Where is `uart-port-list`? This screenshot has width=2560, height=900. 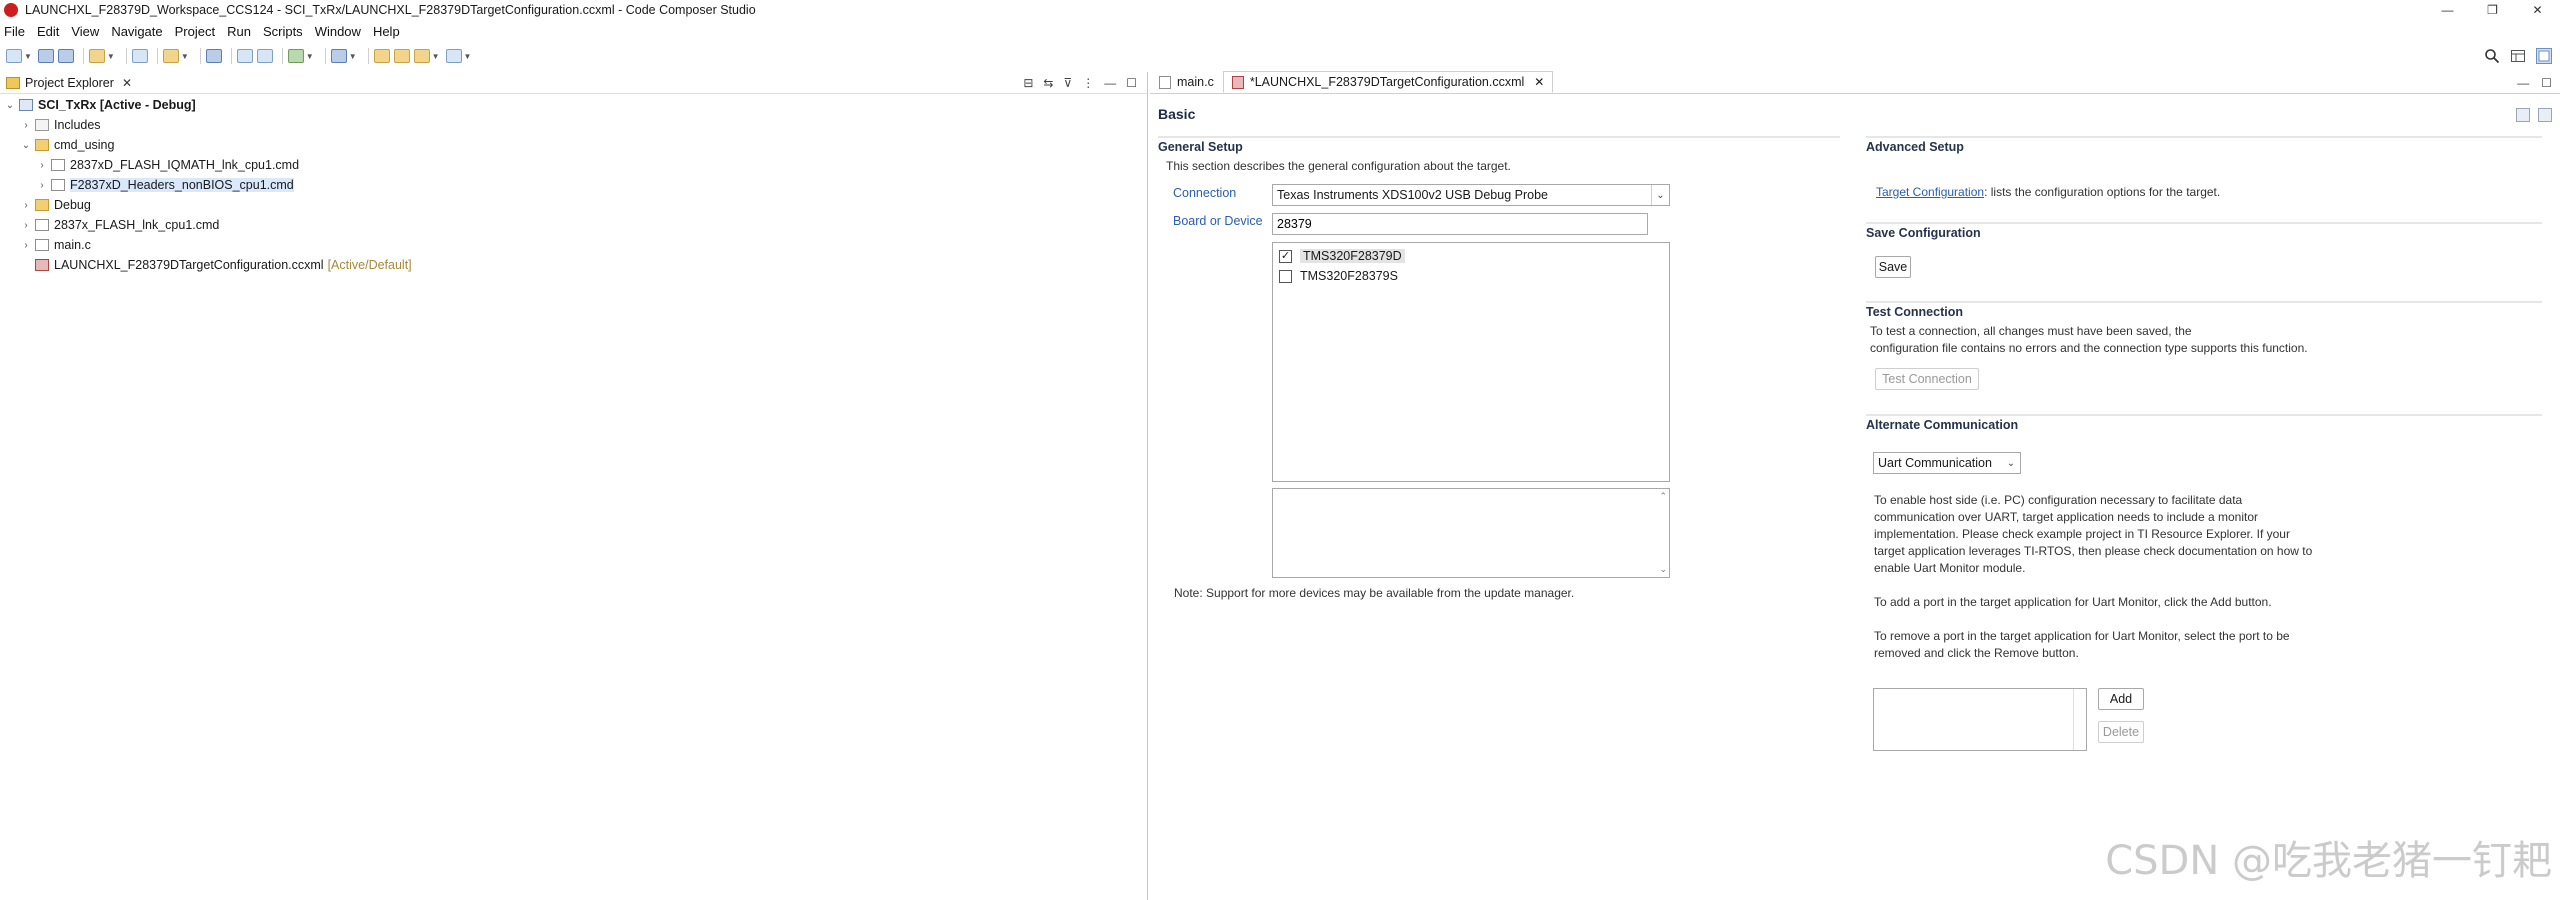 uart-port-list is located at coordinates (1980, 719).